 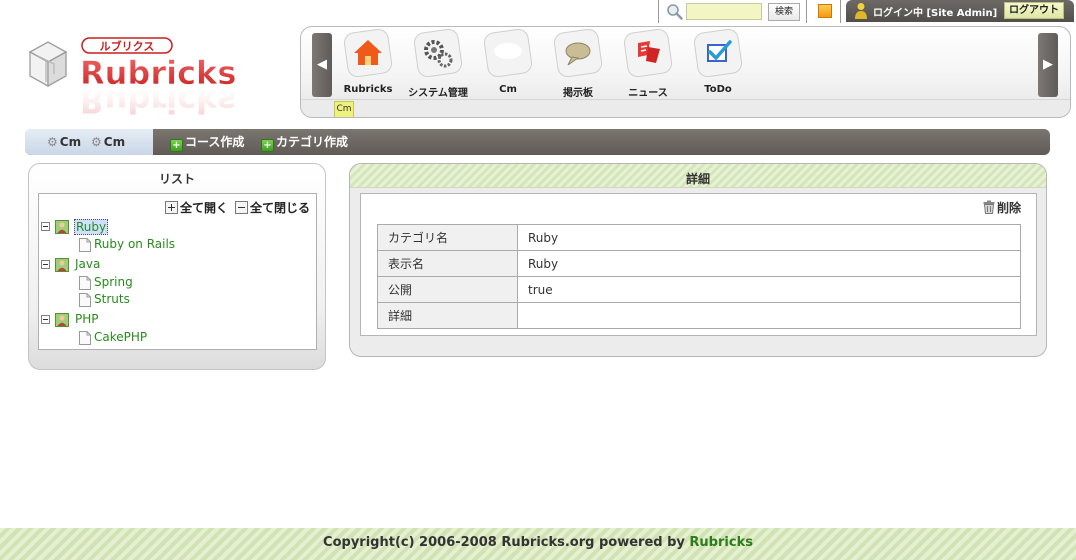 I want to click on user-icon, so click(x=861, y=11).